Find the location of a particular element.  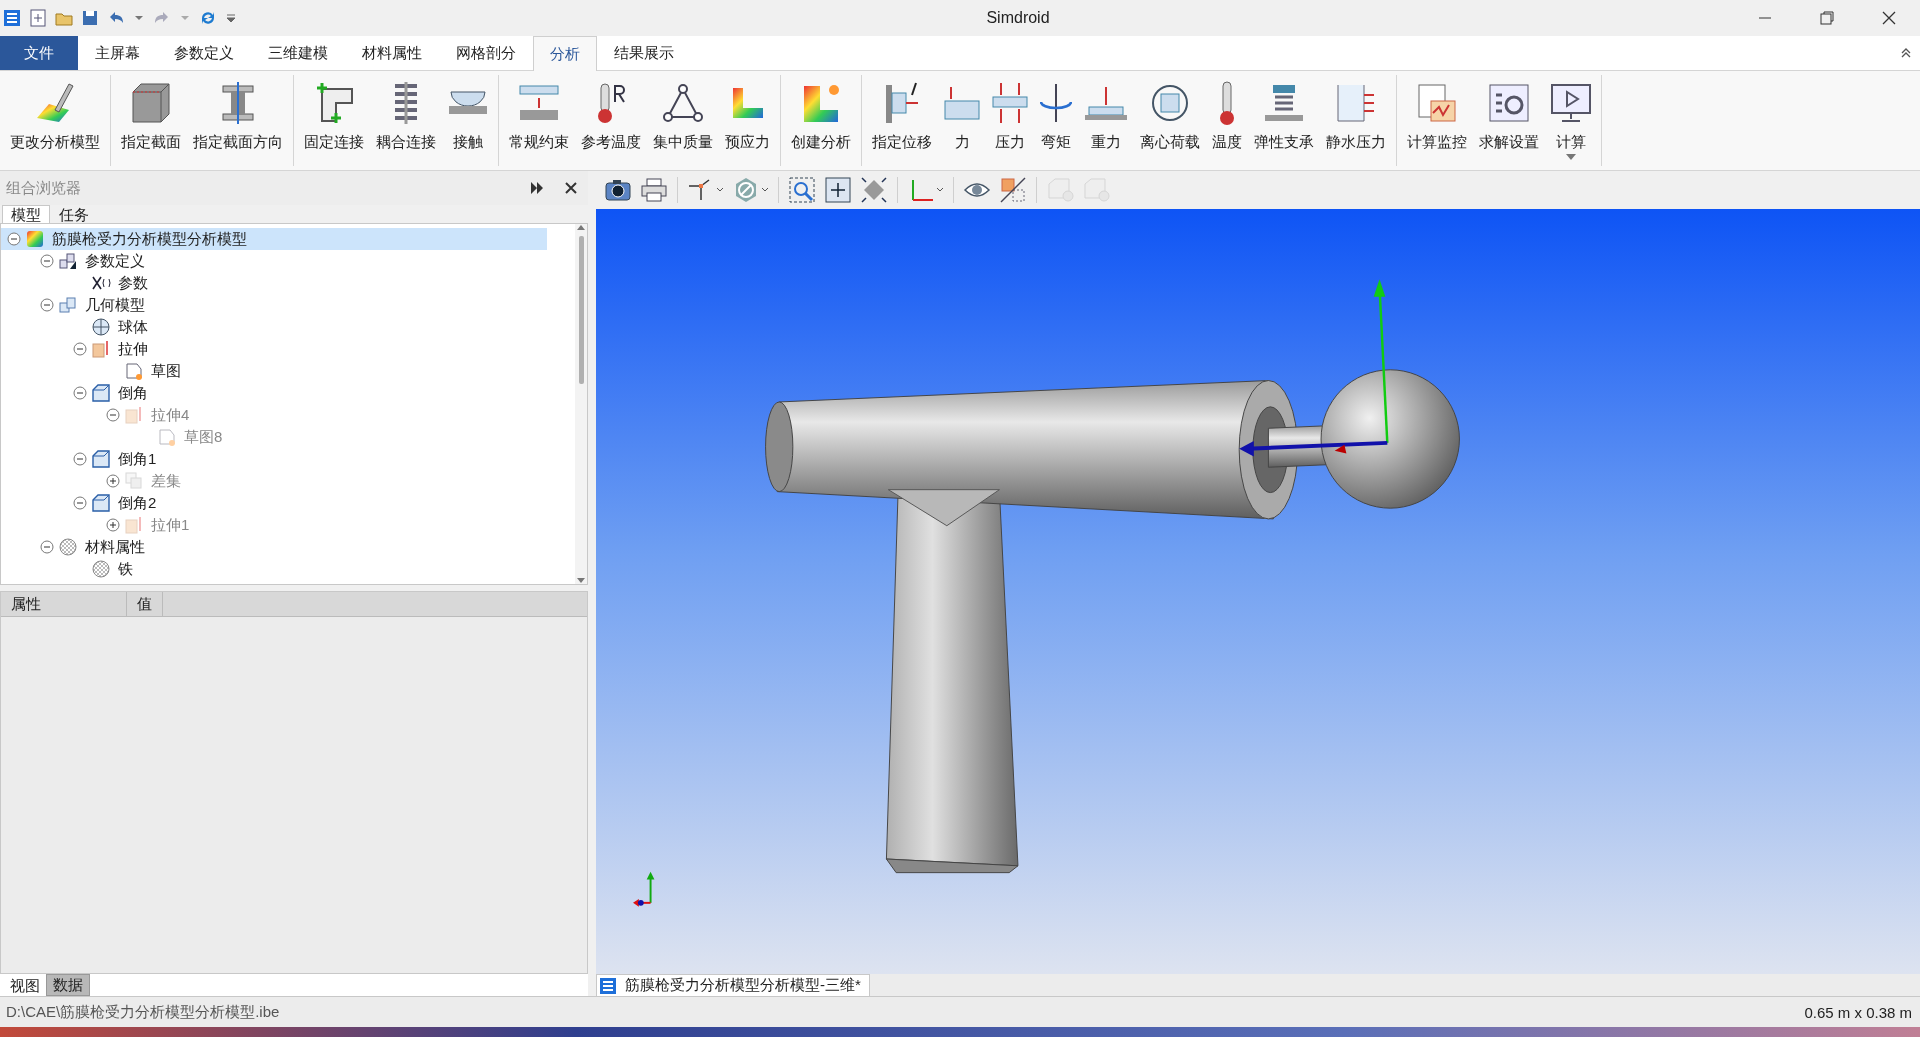

caret-icon is located at coordinates (940, 190).